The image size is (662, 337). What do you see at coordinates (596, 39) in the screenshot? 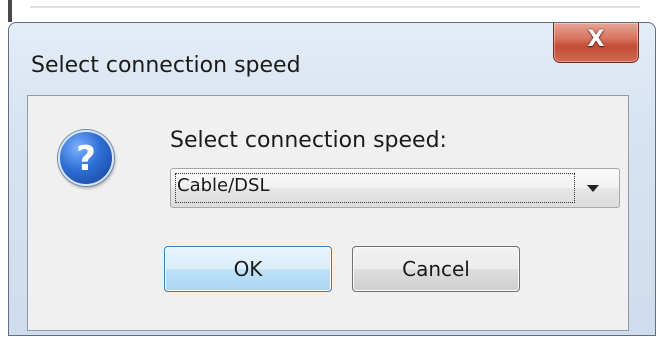
I see `close-icon: X` at bounding box center [596, 39].